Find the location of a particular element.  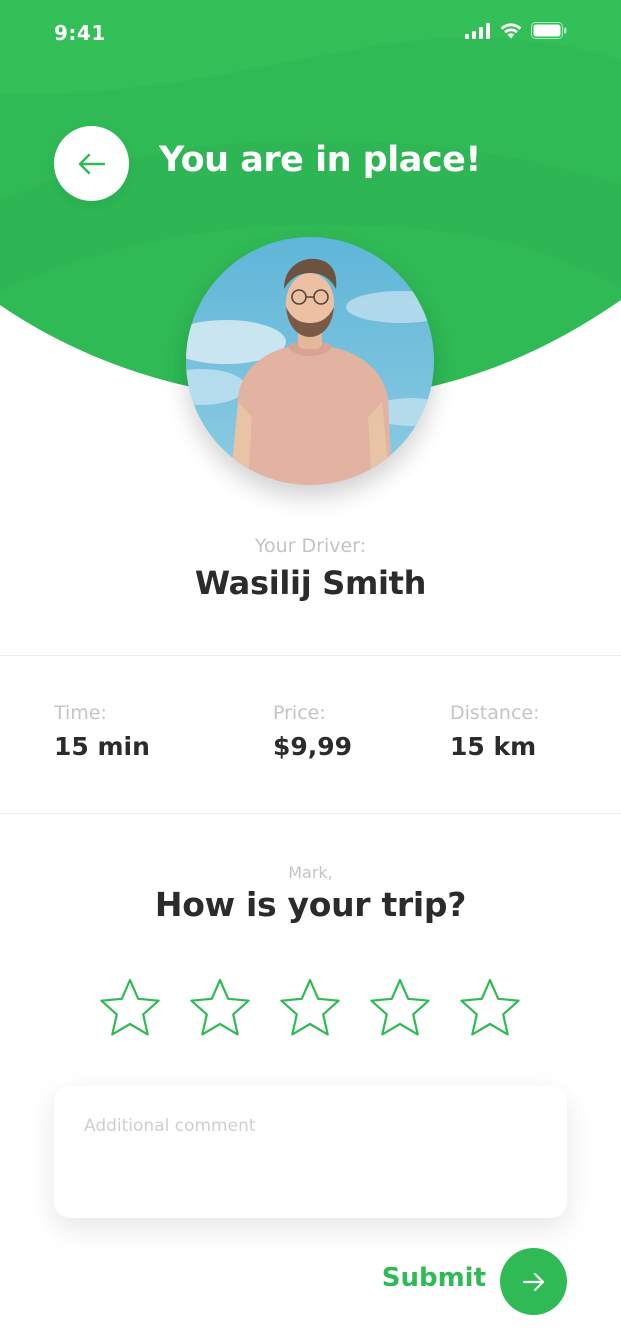

driver-name: Wasilij Smith is located at coordinates (310, 583).